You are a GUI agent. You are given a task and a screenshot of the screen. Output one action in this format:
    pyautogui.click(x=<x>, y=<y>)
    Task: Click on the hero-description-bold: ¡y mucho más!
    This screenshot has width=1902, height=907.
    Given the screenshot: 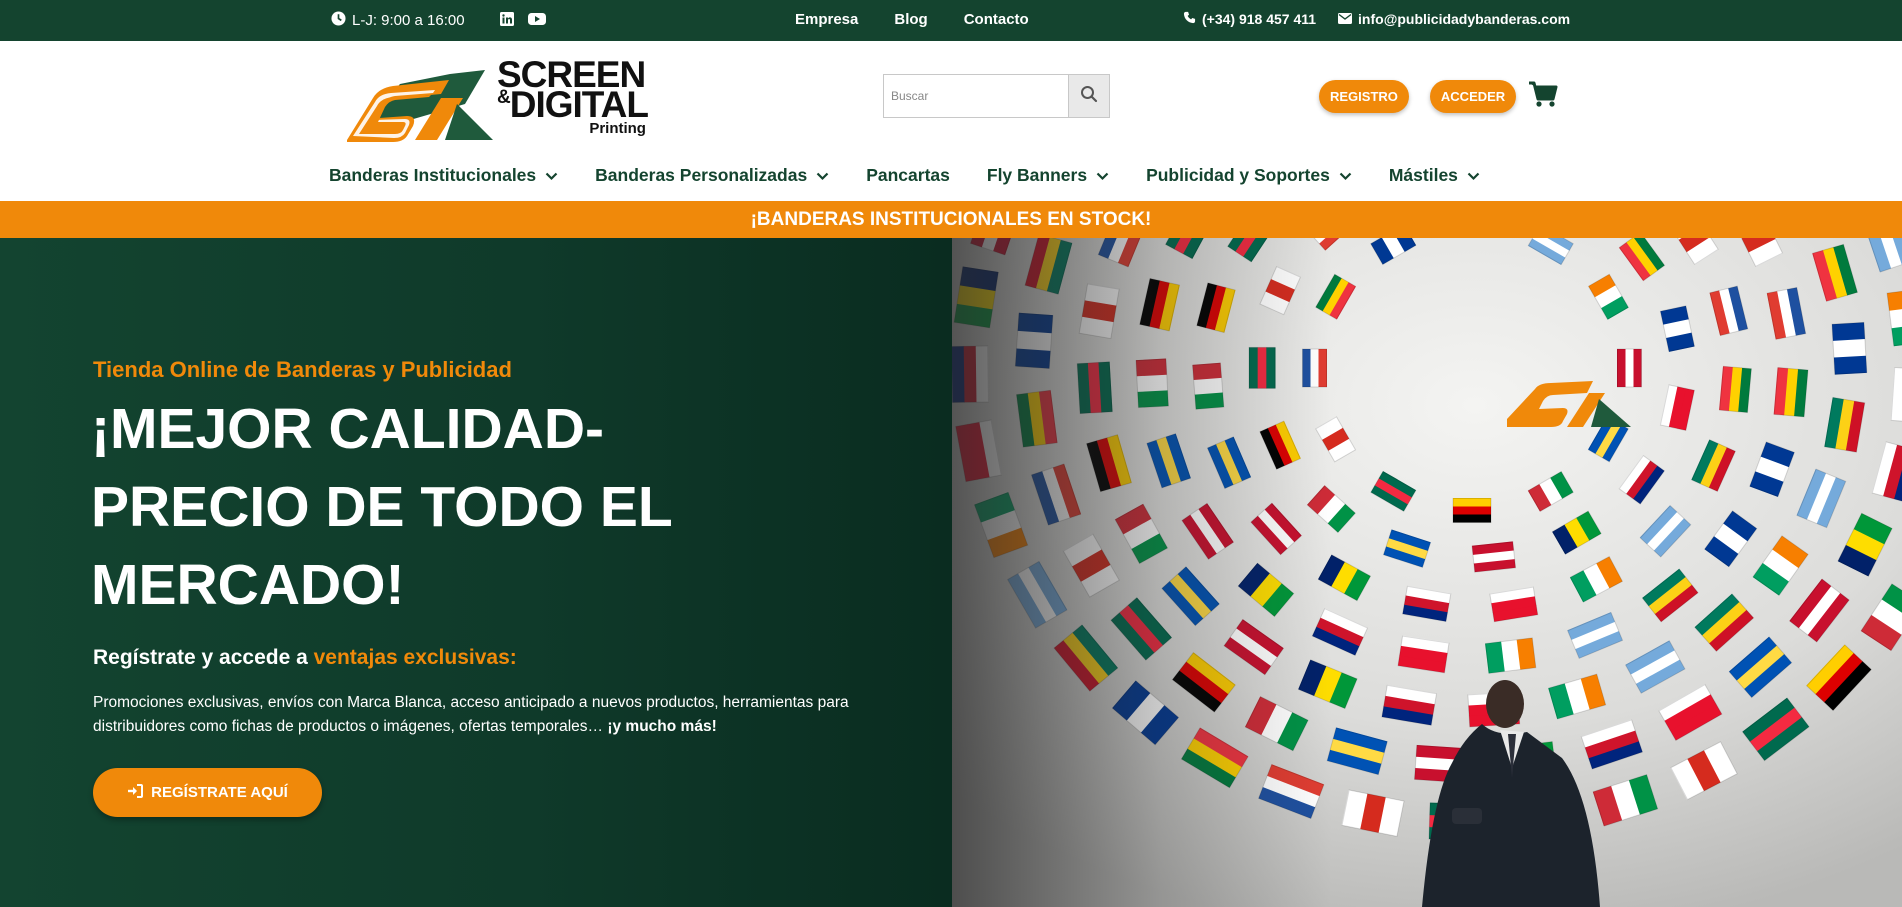 What is the action you would take?
    pyautogui.click(x=662, y=726)
    